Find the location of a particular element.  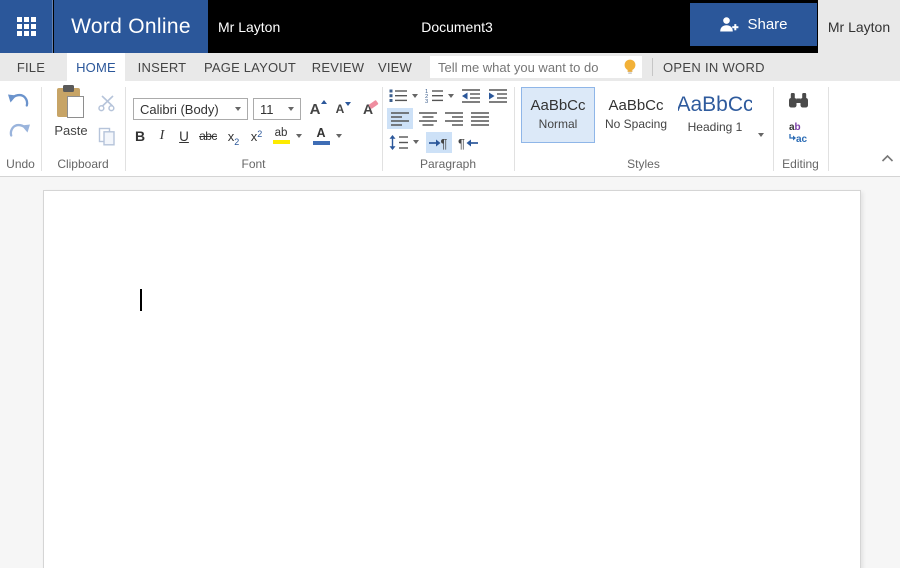

right-to-left-button: ¶ is located at coordinates (468, 142).